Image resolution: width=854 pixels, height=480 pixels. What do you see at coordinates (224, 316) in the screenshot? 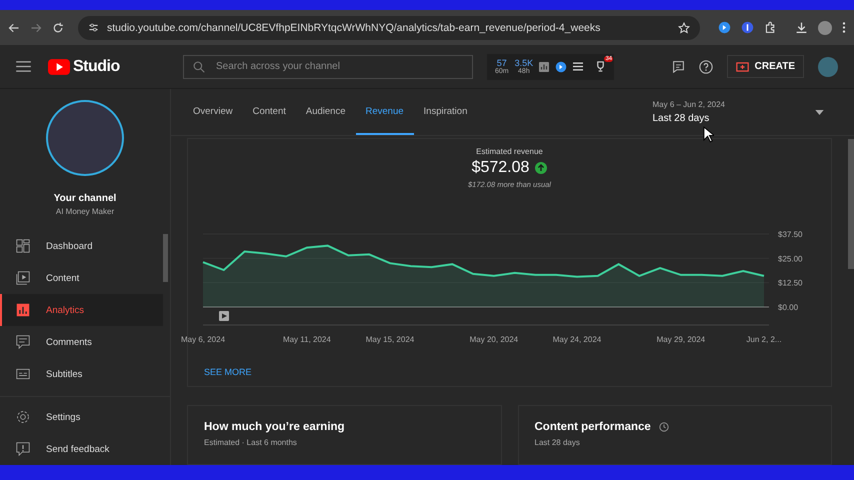
I see `play-icon` at bounding box center [224, 316].